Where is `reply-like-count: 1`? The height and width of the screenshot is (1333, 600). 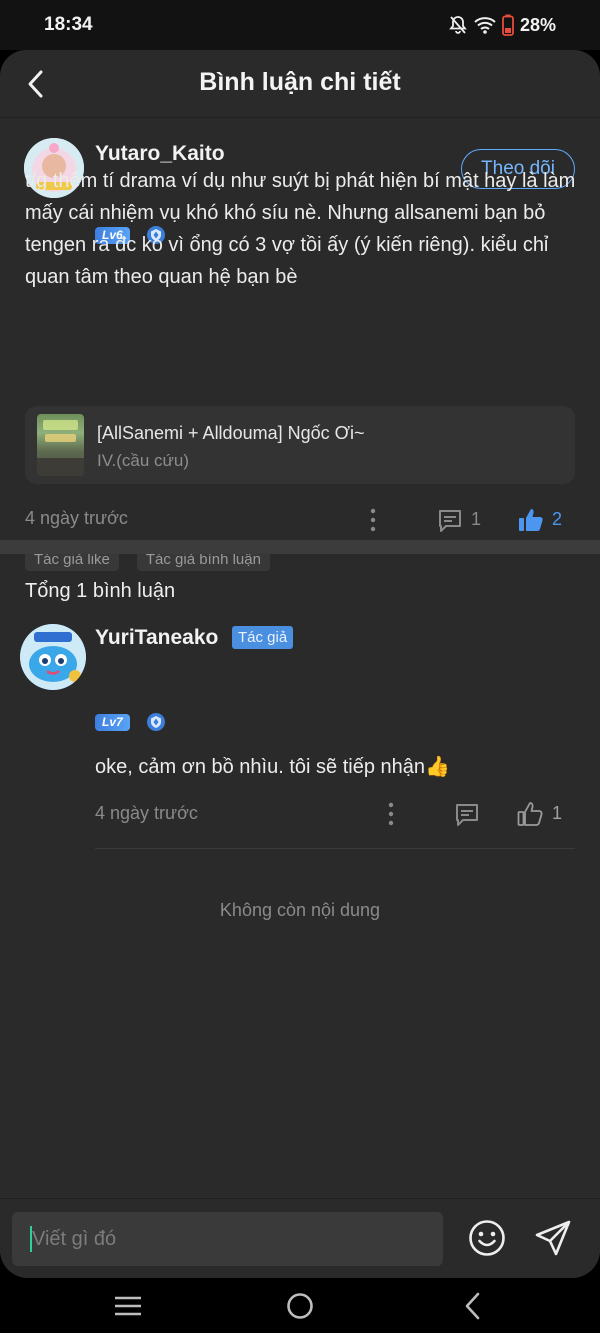
reply-like-count: 1 is located at coordinates (557, 813).